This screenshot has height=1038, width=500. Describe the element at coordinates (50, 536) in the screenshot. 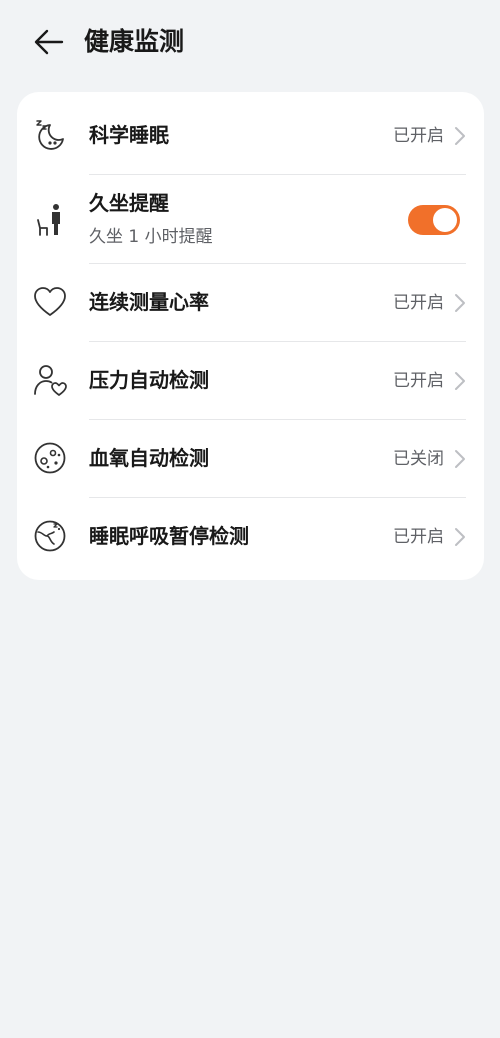

I see `sleep-apnea-icon` at that location.